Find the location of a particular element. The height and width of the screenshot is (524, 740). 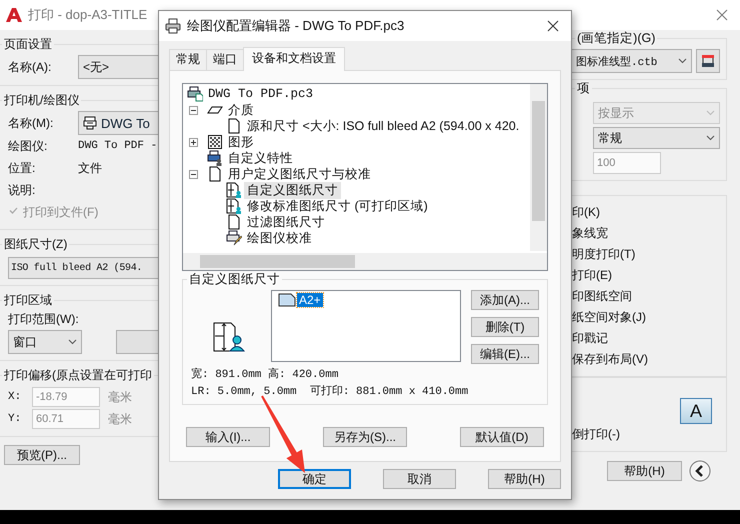

field-label: 说明: is located at coordinates (22, 190).